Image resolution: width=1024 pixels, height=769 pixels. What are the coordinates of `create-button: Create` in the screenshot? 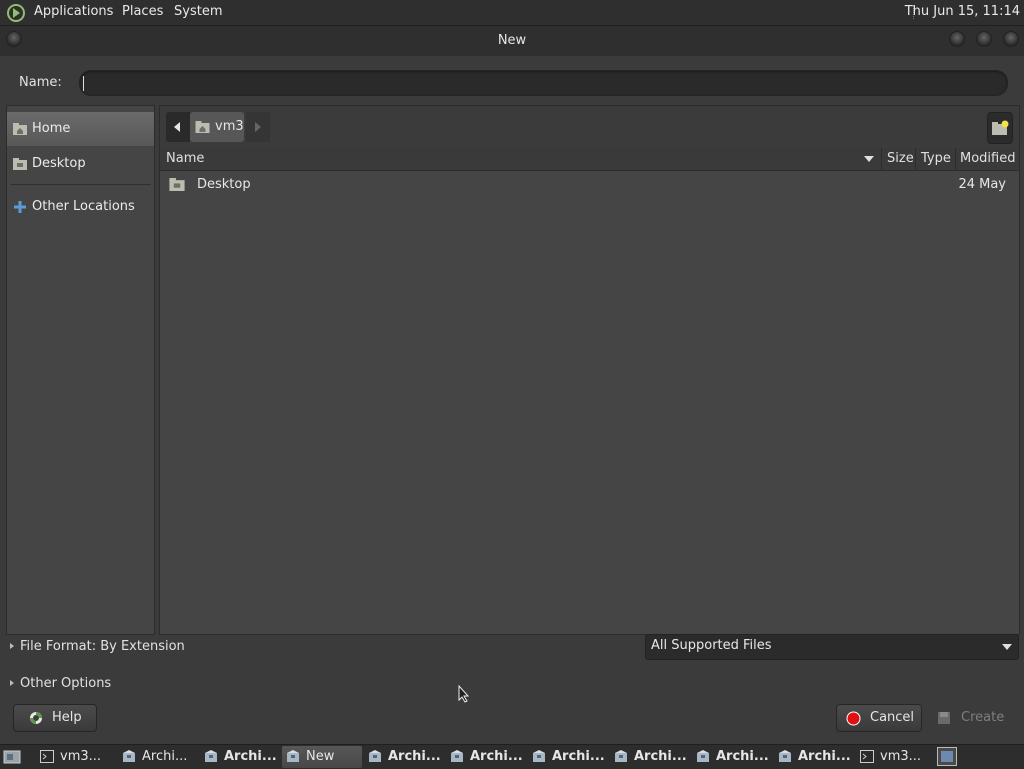 It's located at (970, 718).